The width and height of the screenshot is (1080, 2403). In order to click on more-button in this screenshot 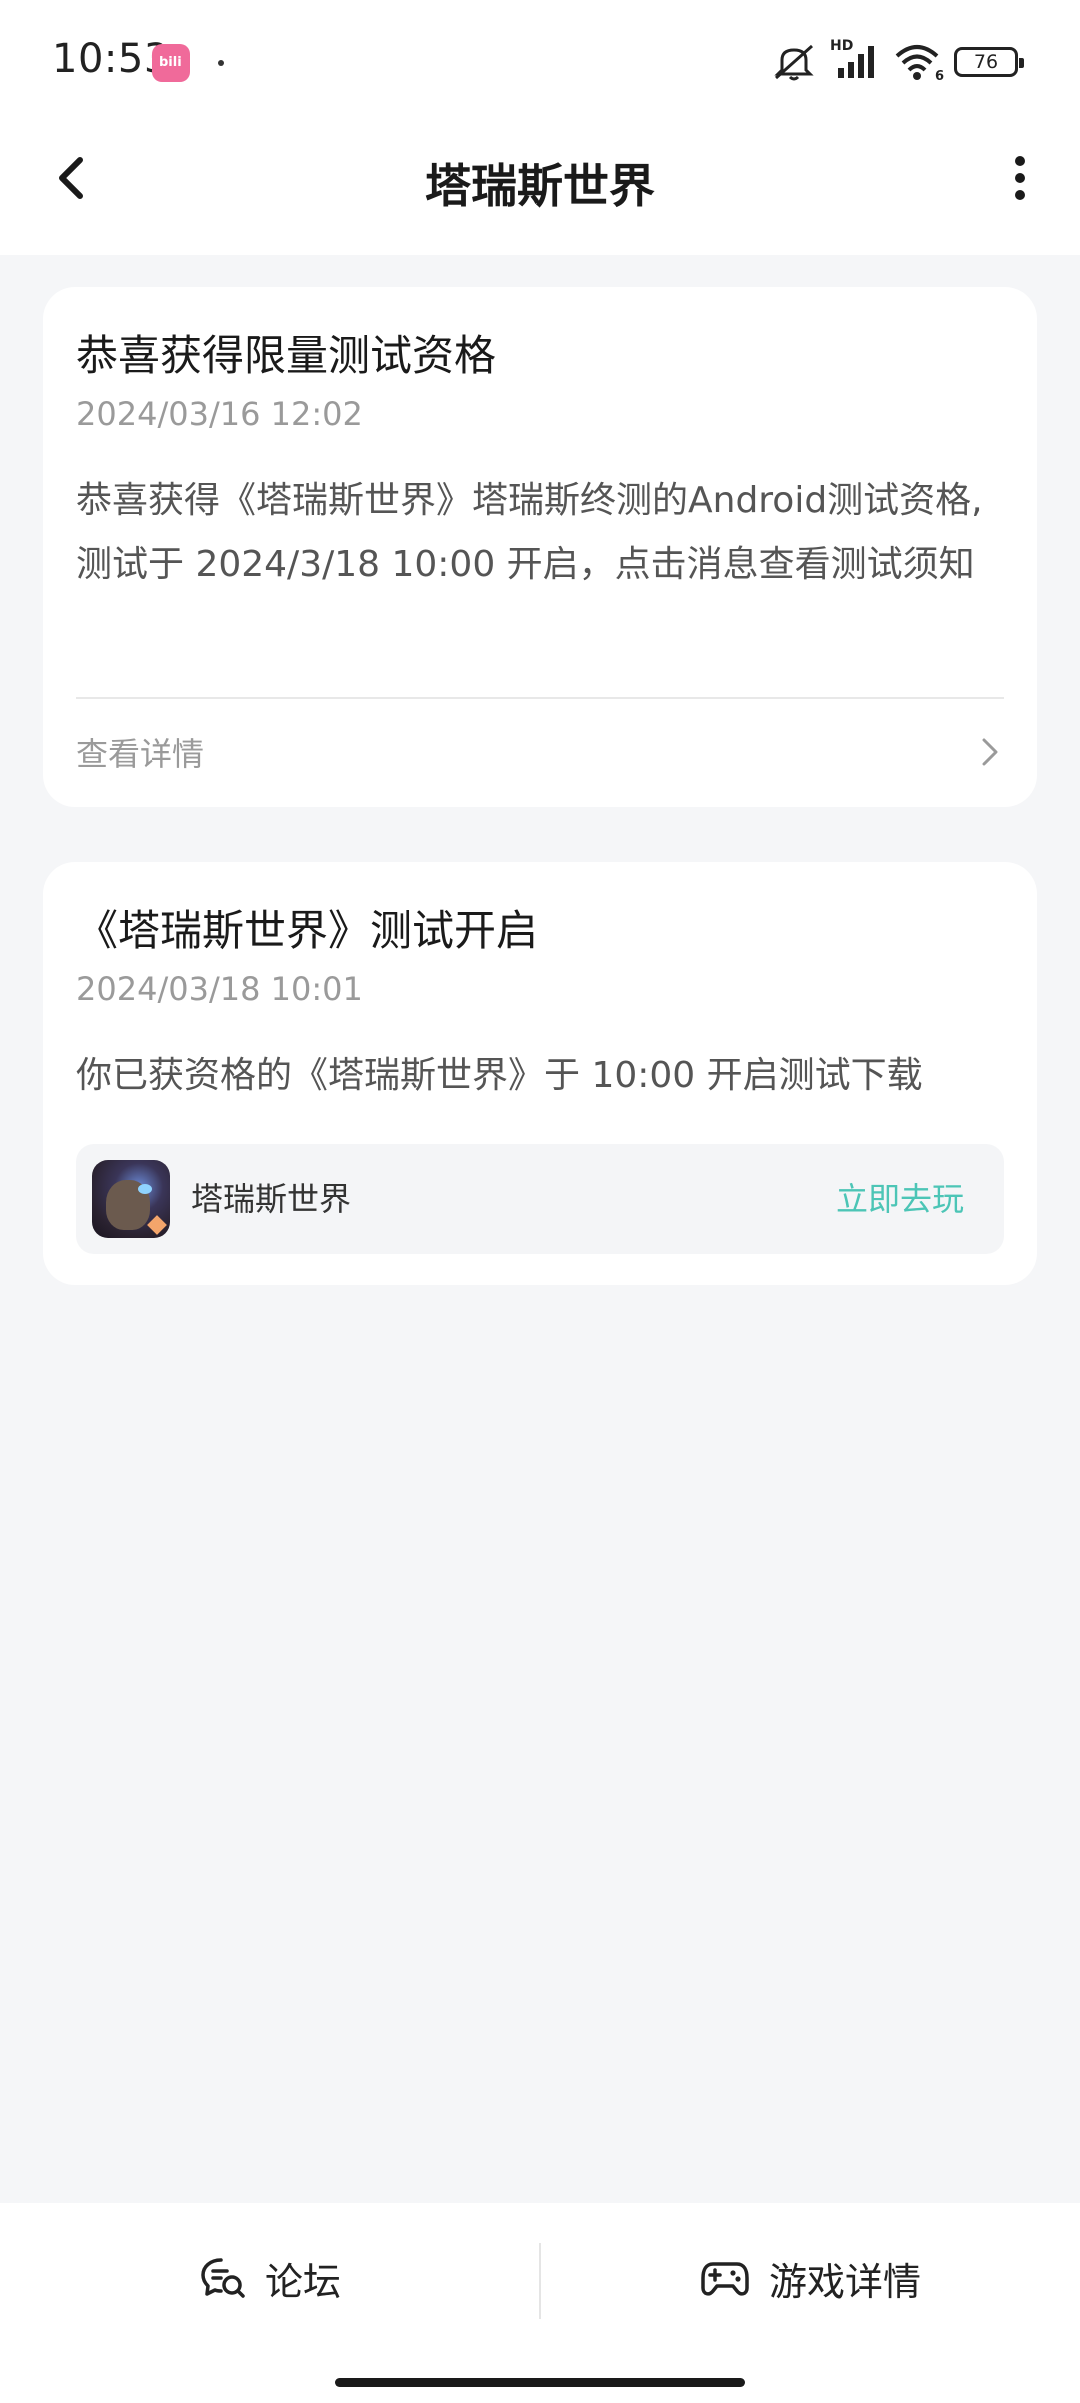, I will do `click(1020, 178)`.